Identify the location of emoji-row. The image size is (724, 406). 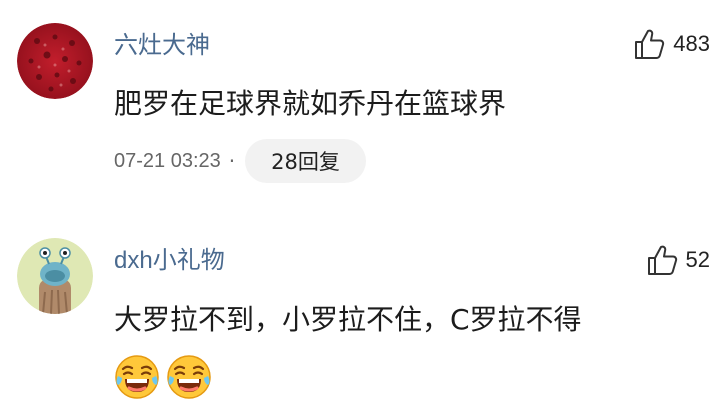
(163, 377).